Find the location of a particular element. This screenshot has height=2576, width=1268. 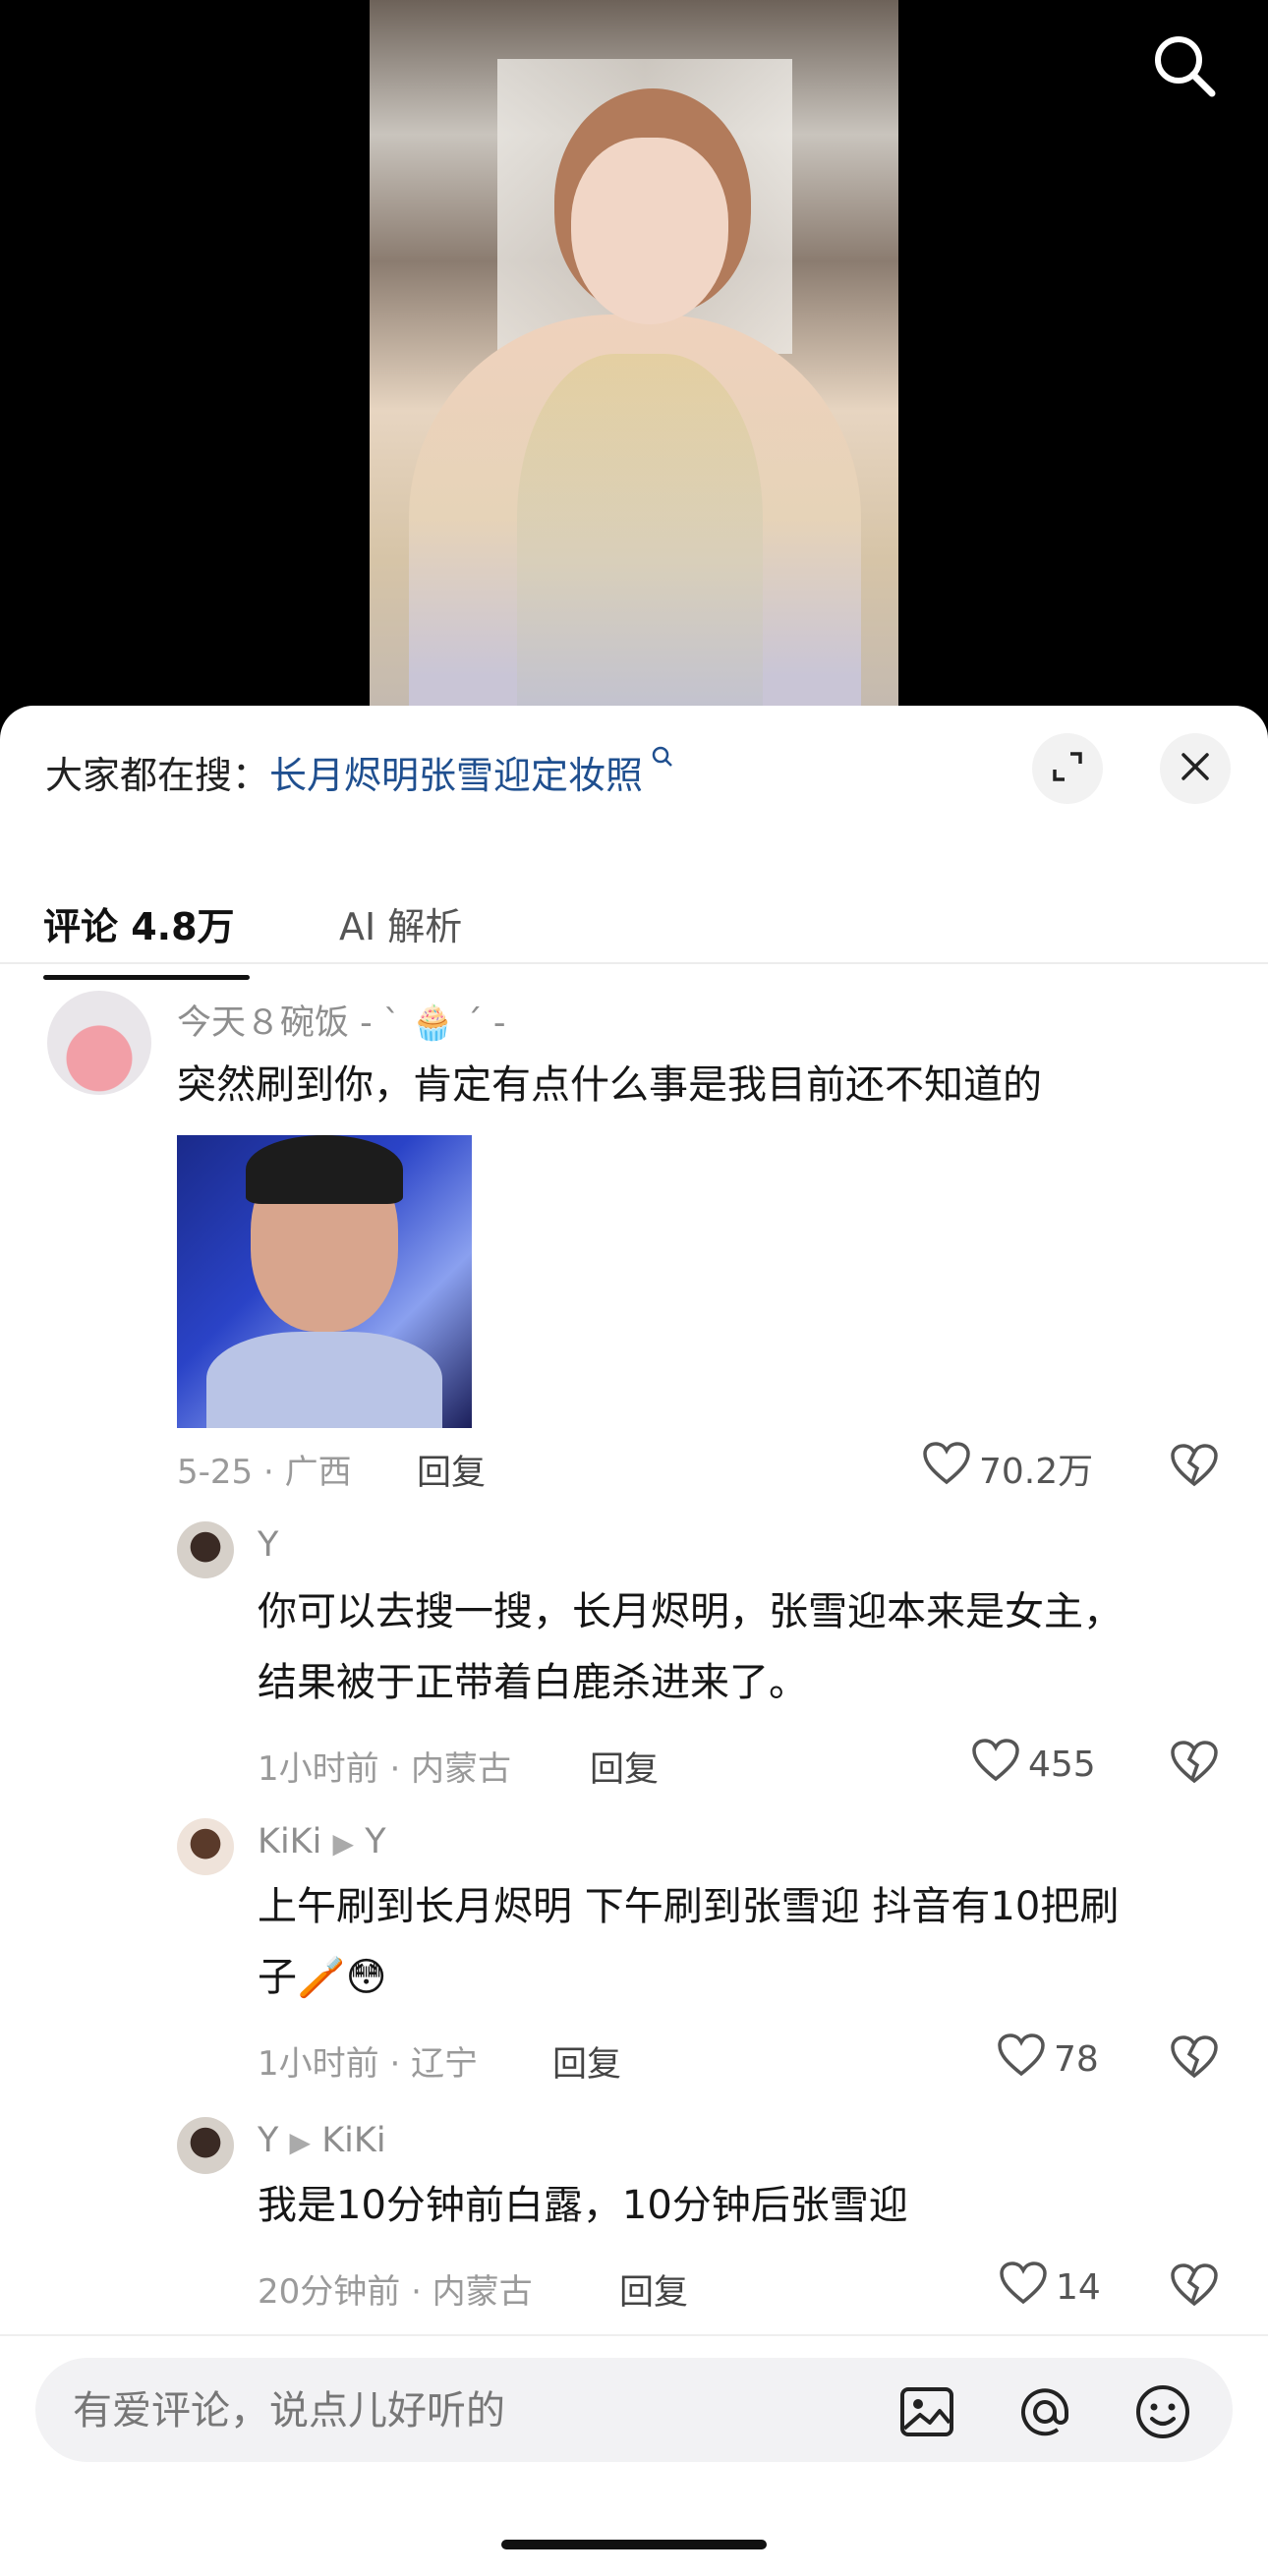

reply-username-text: KiKi is located at coordinates (290, 1842).